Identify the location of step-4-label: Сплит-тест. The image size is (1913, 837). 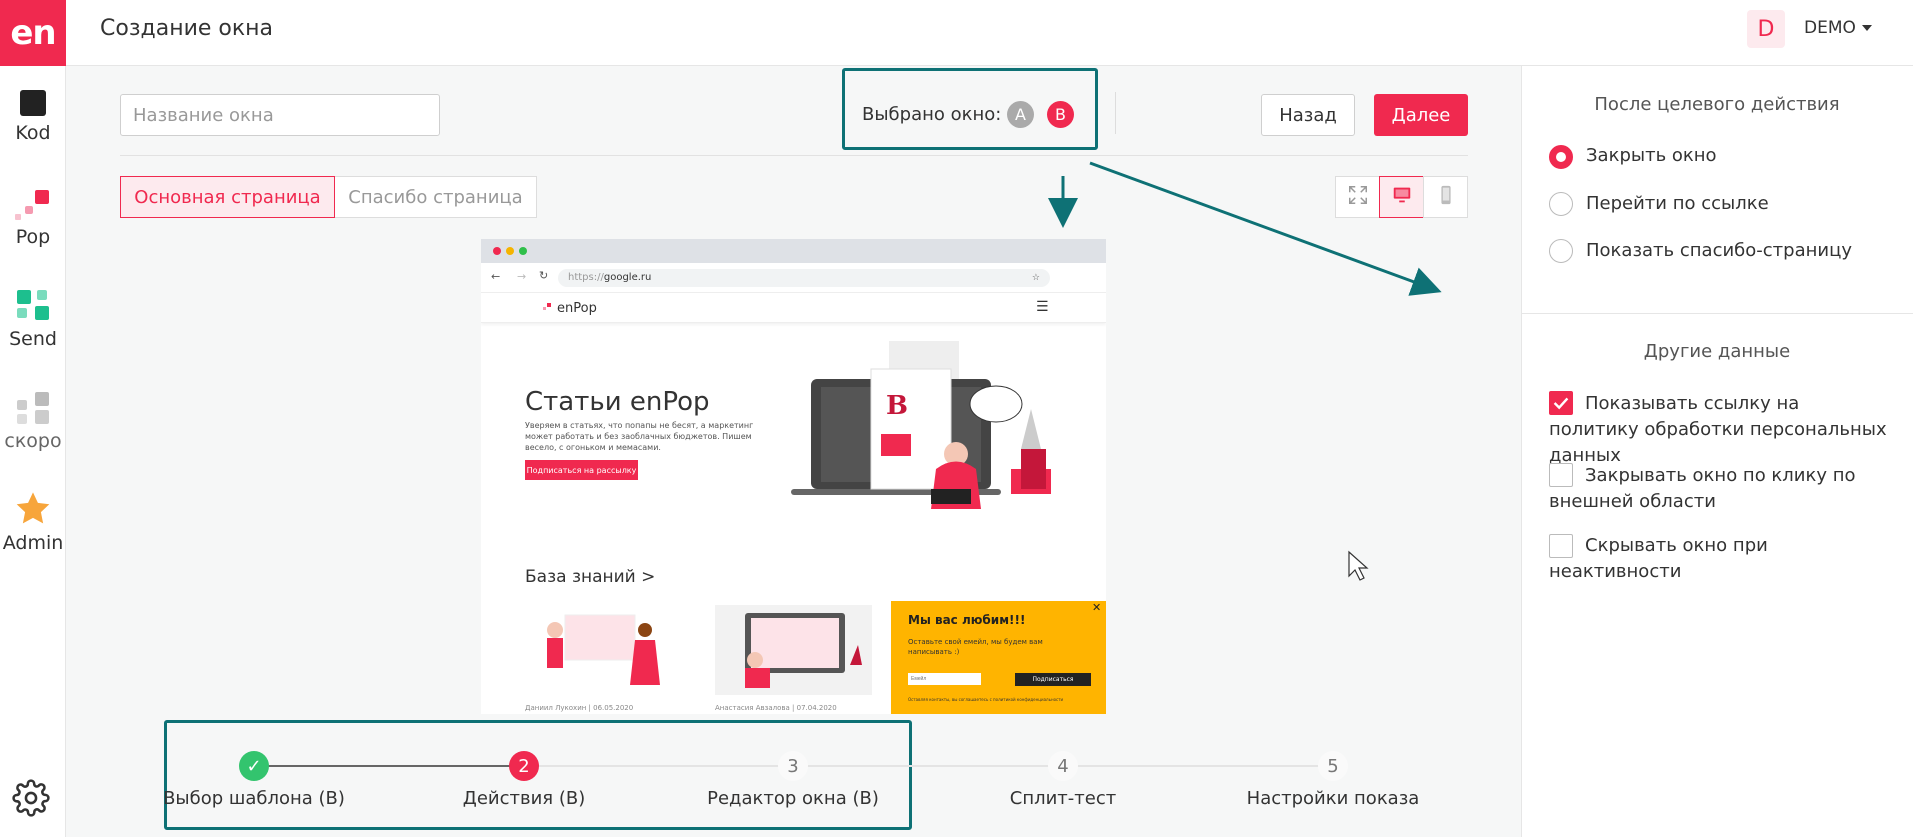
(1063, 798).